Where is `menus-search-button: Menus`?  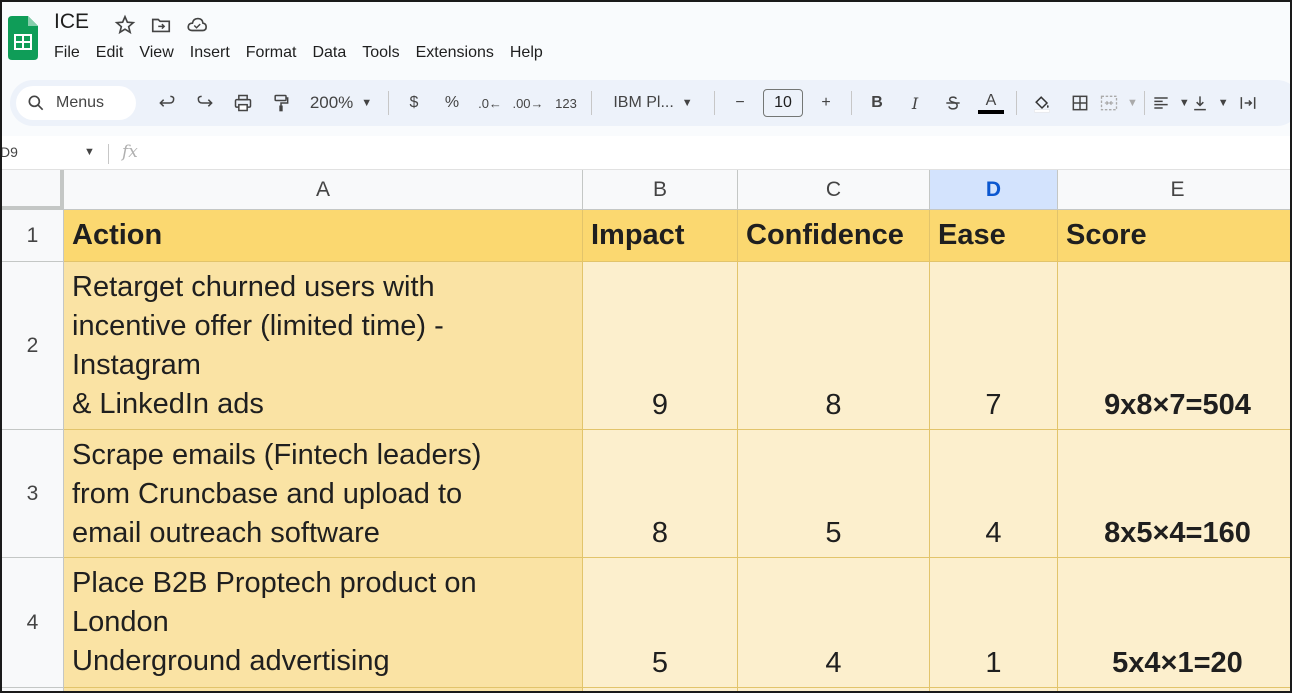 menus-search-button: Menus is located at coordinates (76, 103).